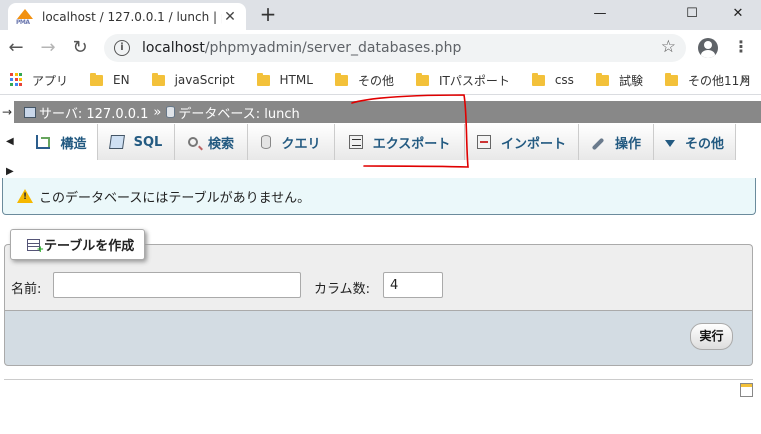 The width and height of the screenshot is (761, 434). What do you see at coordinates (122, 48) in the screenshot?
I see `site-info-icon: i` at bounding box center [122, 48].